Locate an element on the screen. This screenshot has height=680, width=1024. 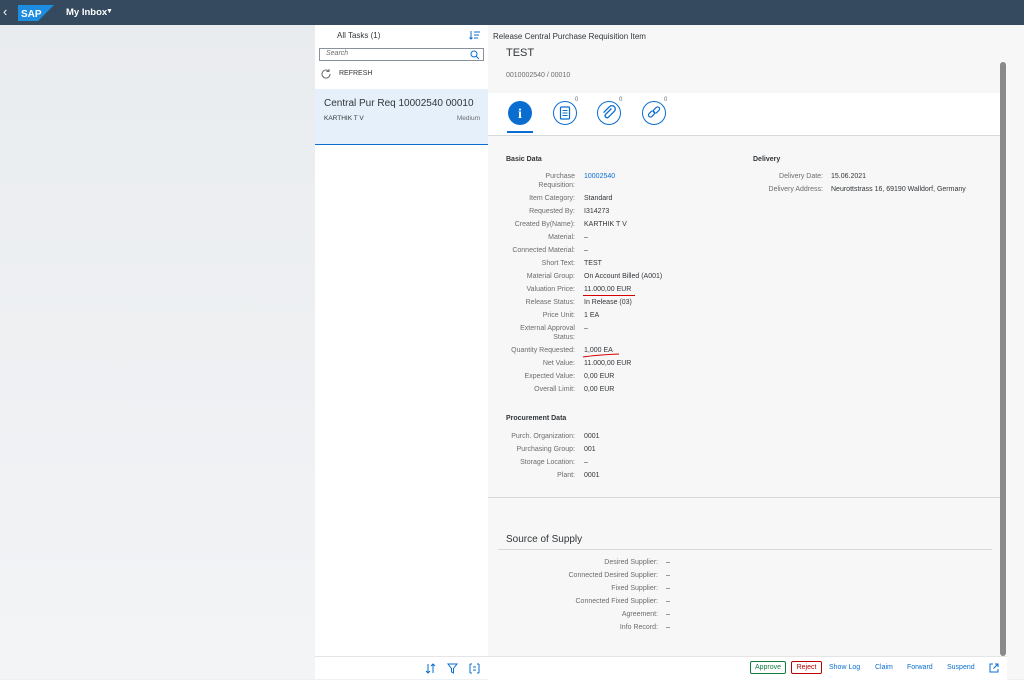
svg-text: i is located at coordinates (520, 114).